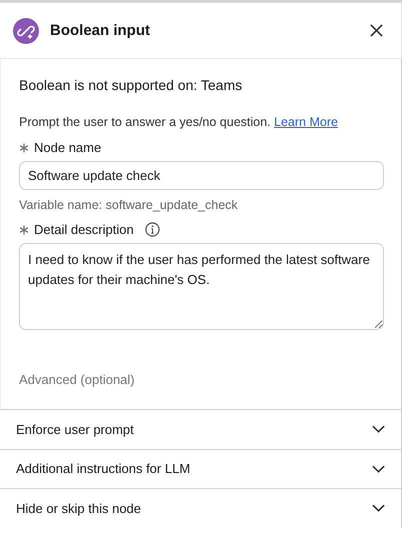 The width and height of the screenshot is (402, 542). What do you see at coordinates (145, 122) in the screenshot?
I see `intro-text: Prompt the user to answer a yes/no question.` at bounding box center [145, 122].